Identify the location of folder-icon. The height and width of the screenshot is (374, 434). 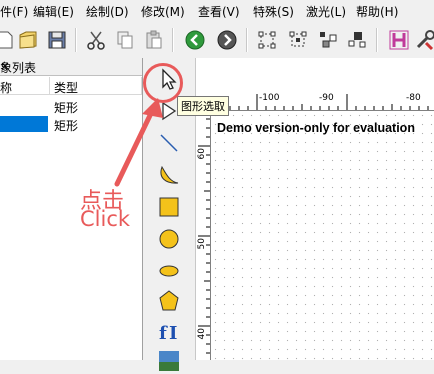
(28, 40).